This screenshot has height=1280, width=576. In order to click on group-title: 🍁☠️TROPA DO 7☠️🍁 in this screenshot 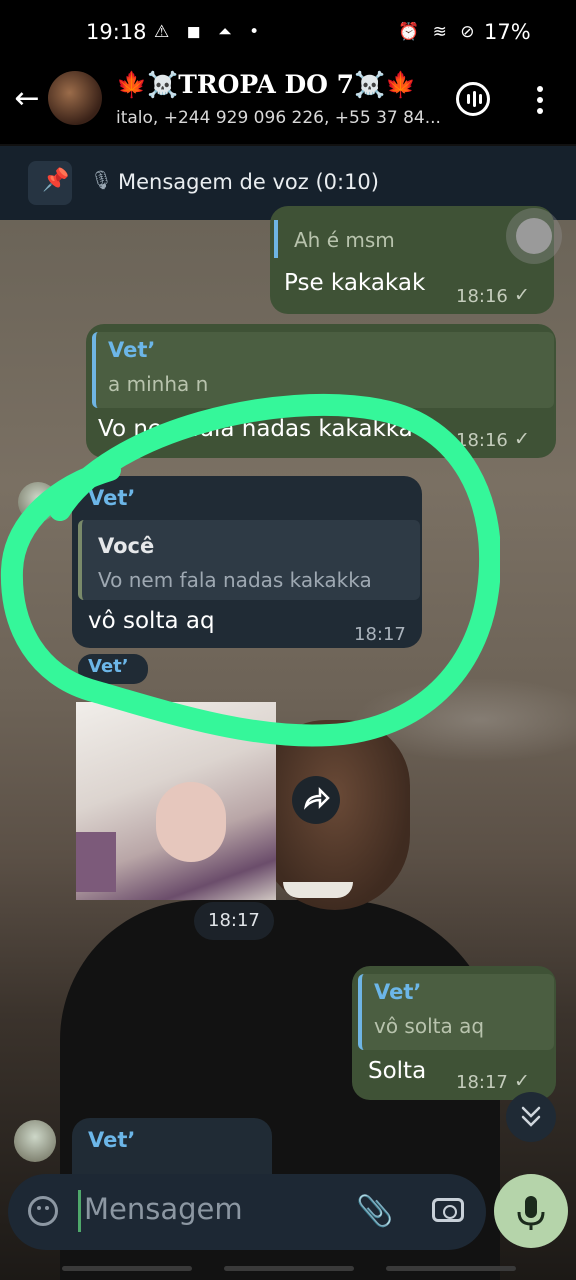, I will do `click(266, 85)`.